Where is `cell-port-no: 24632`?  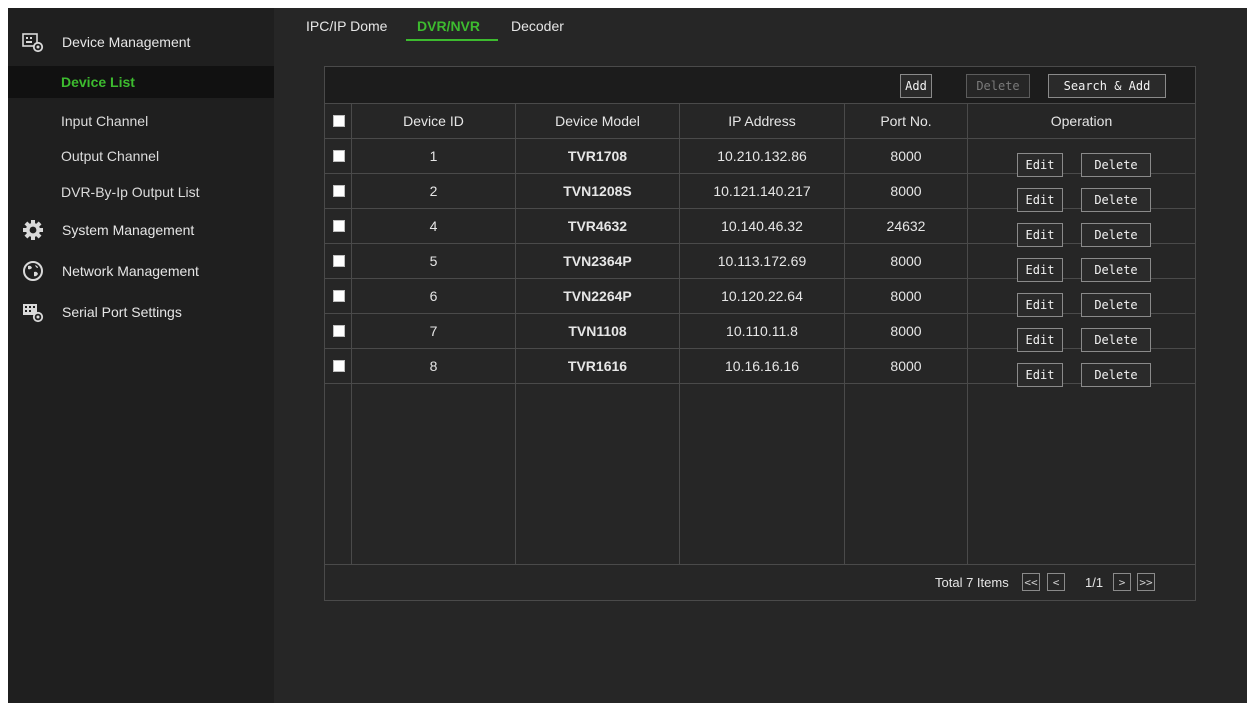 cell-port-no: 24632 is located at coordinates (906, 225).